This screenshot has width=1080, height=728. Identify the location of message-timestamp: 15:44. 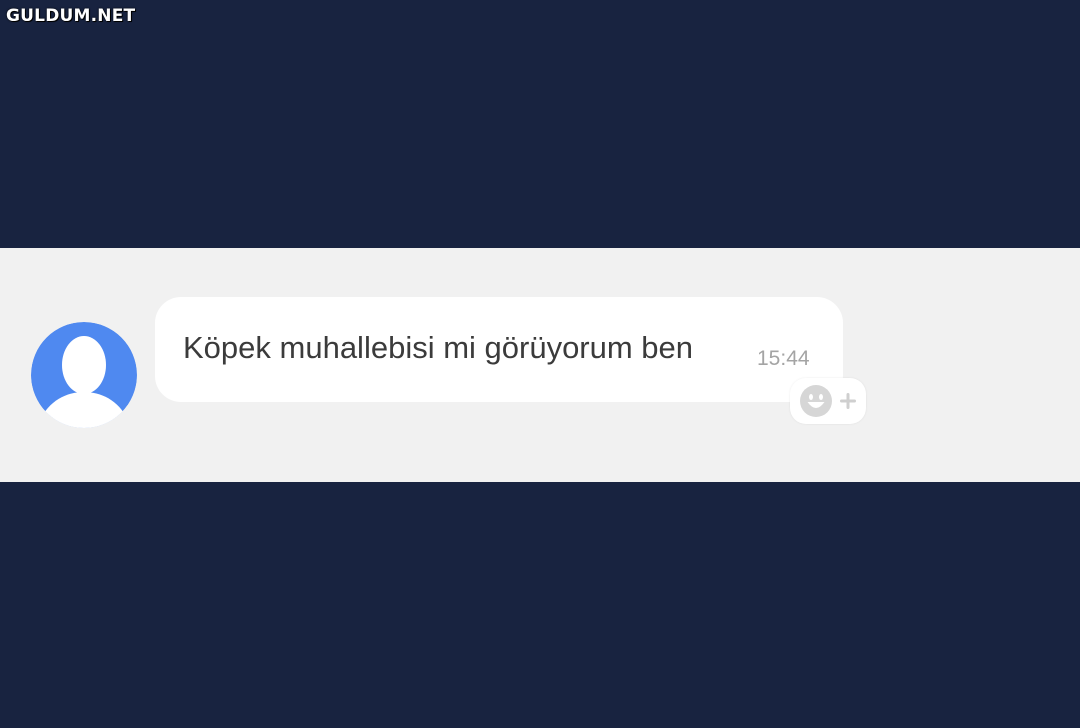
(783, 358).